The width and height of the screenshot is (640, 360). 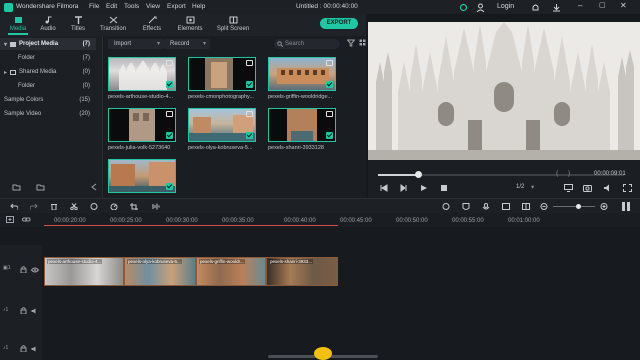 I want to click on delete-icon, so click(x=54, y=206).